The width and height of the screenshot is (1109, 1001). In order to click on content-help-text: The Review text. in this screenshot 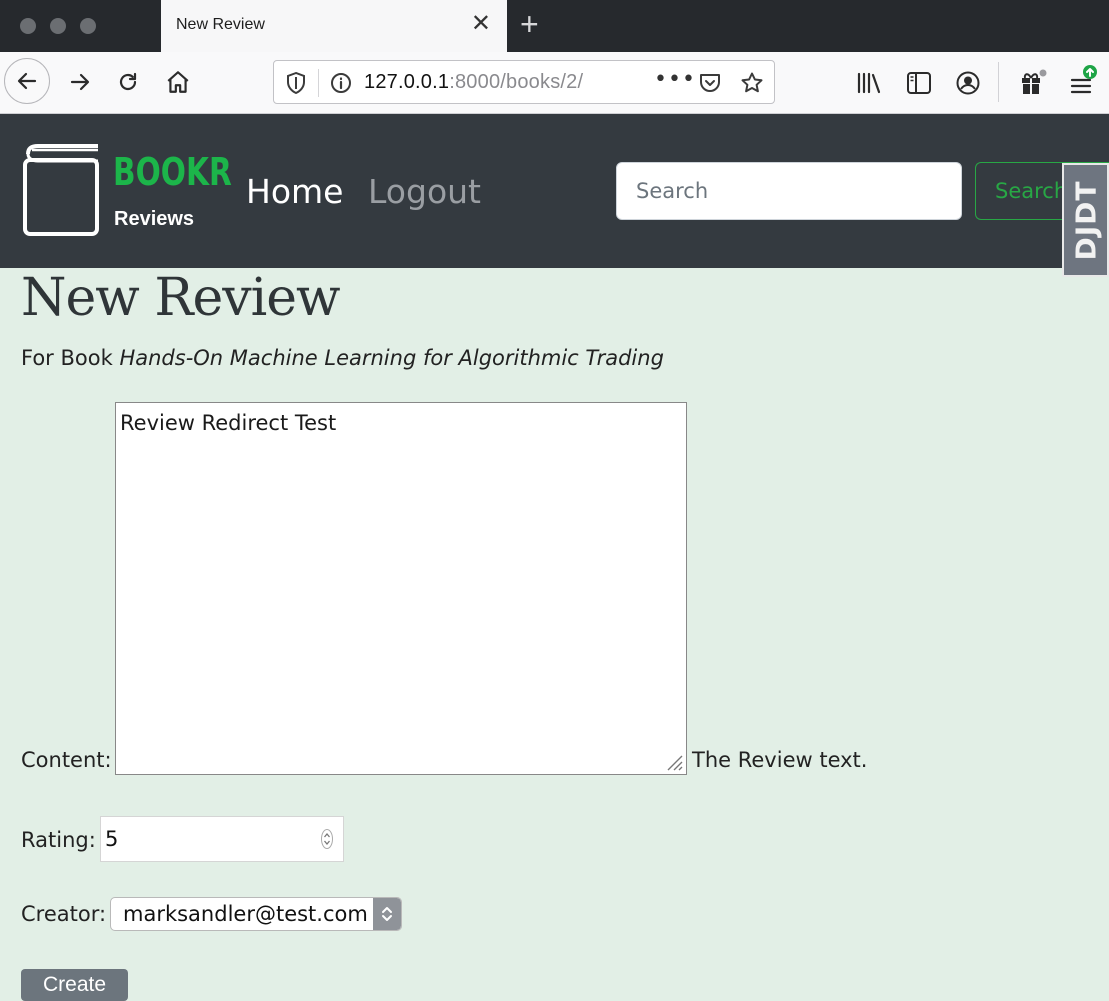, I will do `click(780, 760)`.